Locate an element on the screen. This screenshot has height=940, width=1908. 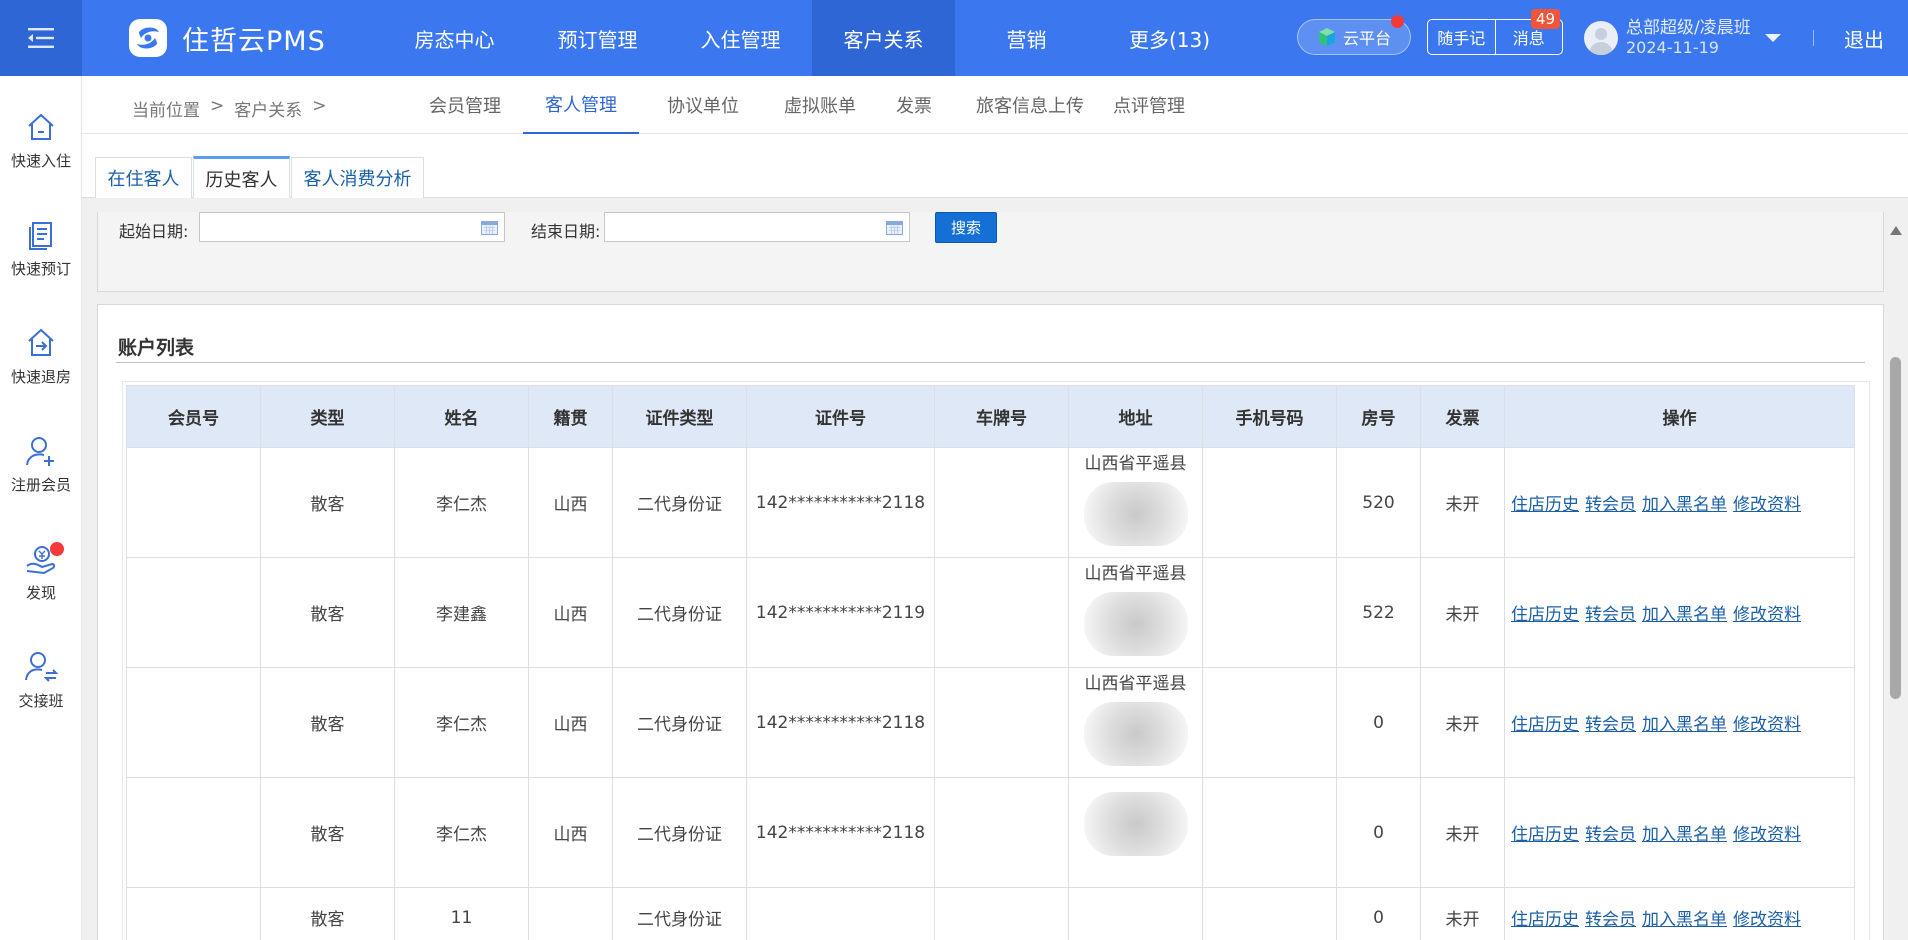
menu-toggle-button is located at coordinates (41, 38).